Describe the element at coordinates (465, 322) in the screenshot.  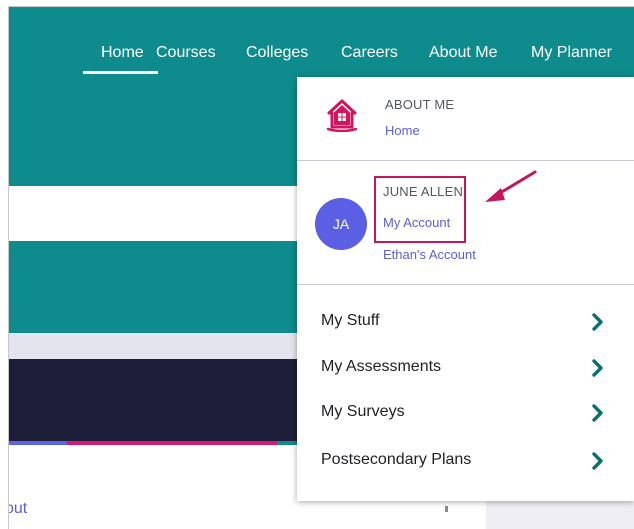
I see `menu-item-my-stuff: My Stuff` at that location.